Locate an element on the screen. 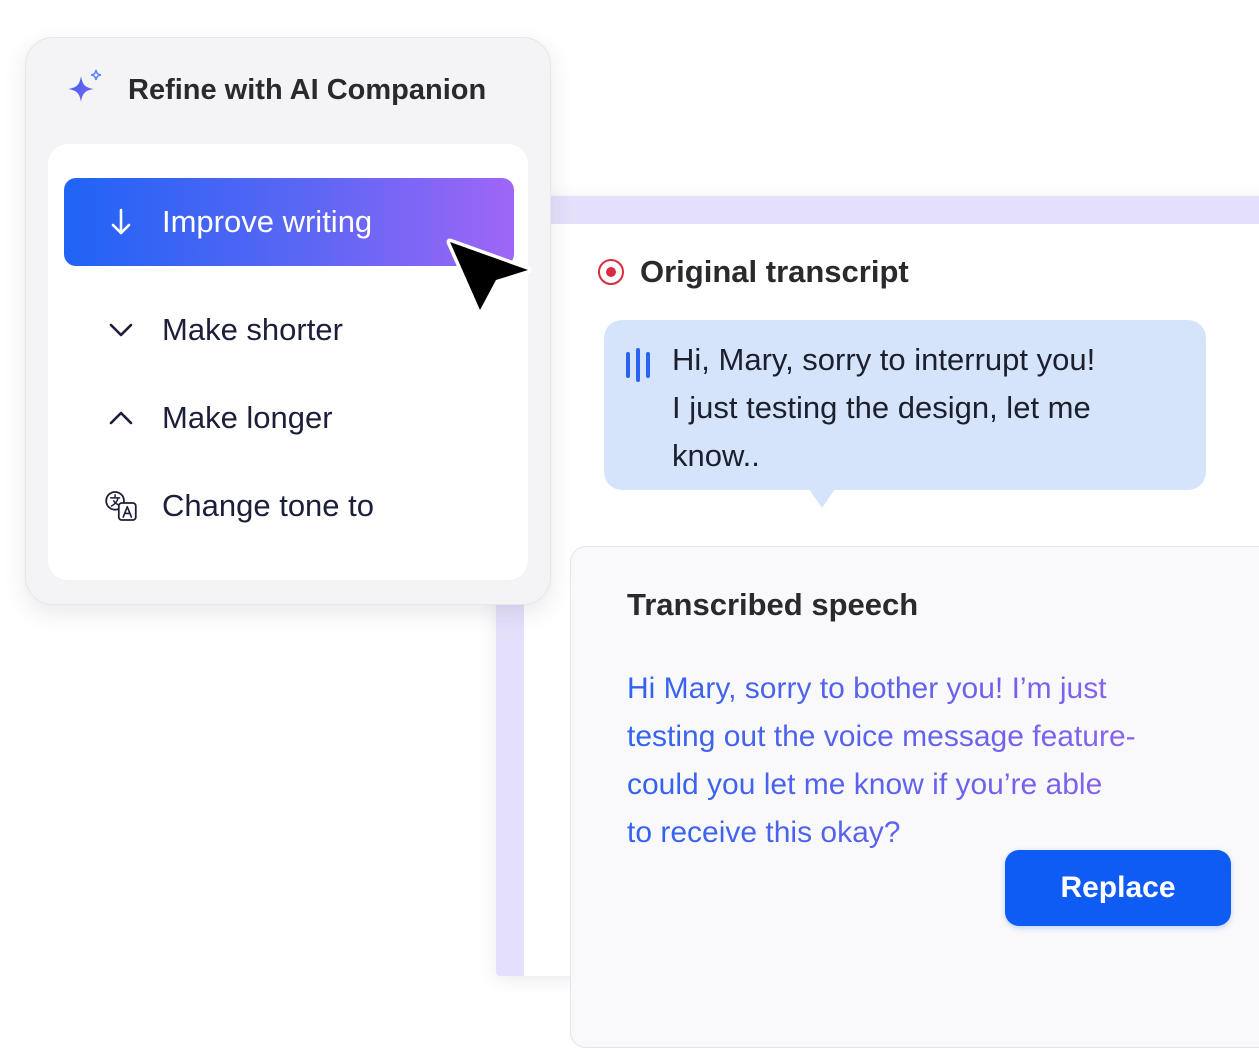 The image size is (1259, 1048). menu-item-make-longer: Make longer is located at coordinates (289, 418).